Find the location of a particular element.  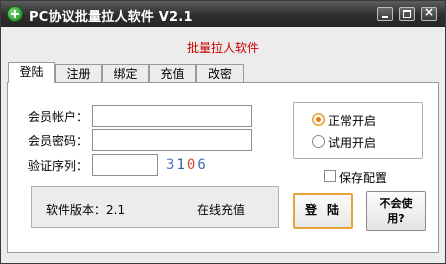

maximize-button is located at coordinates (407, 14).